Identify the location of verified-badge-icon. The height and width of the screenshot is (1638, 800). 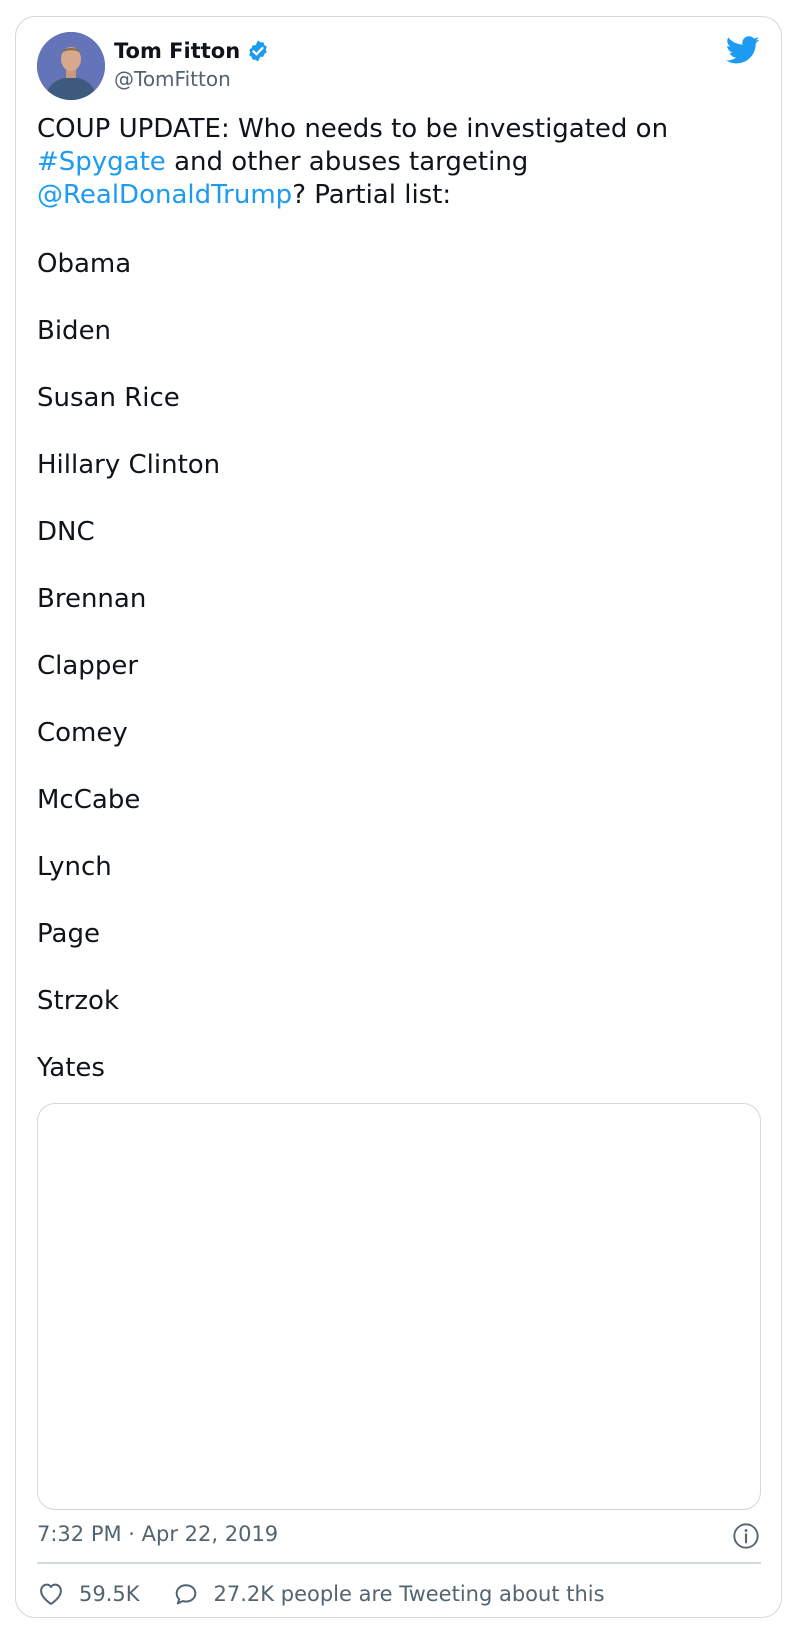
(258, 51).